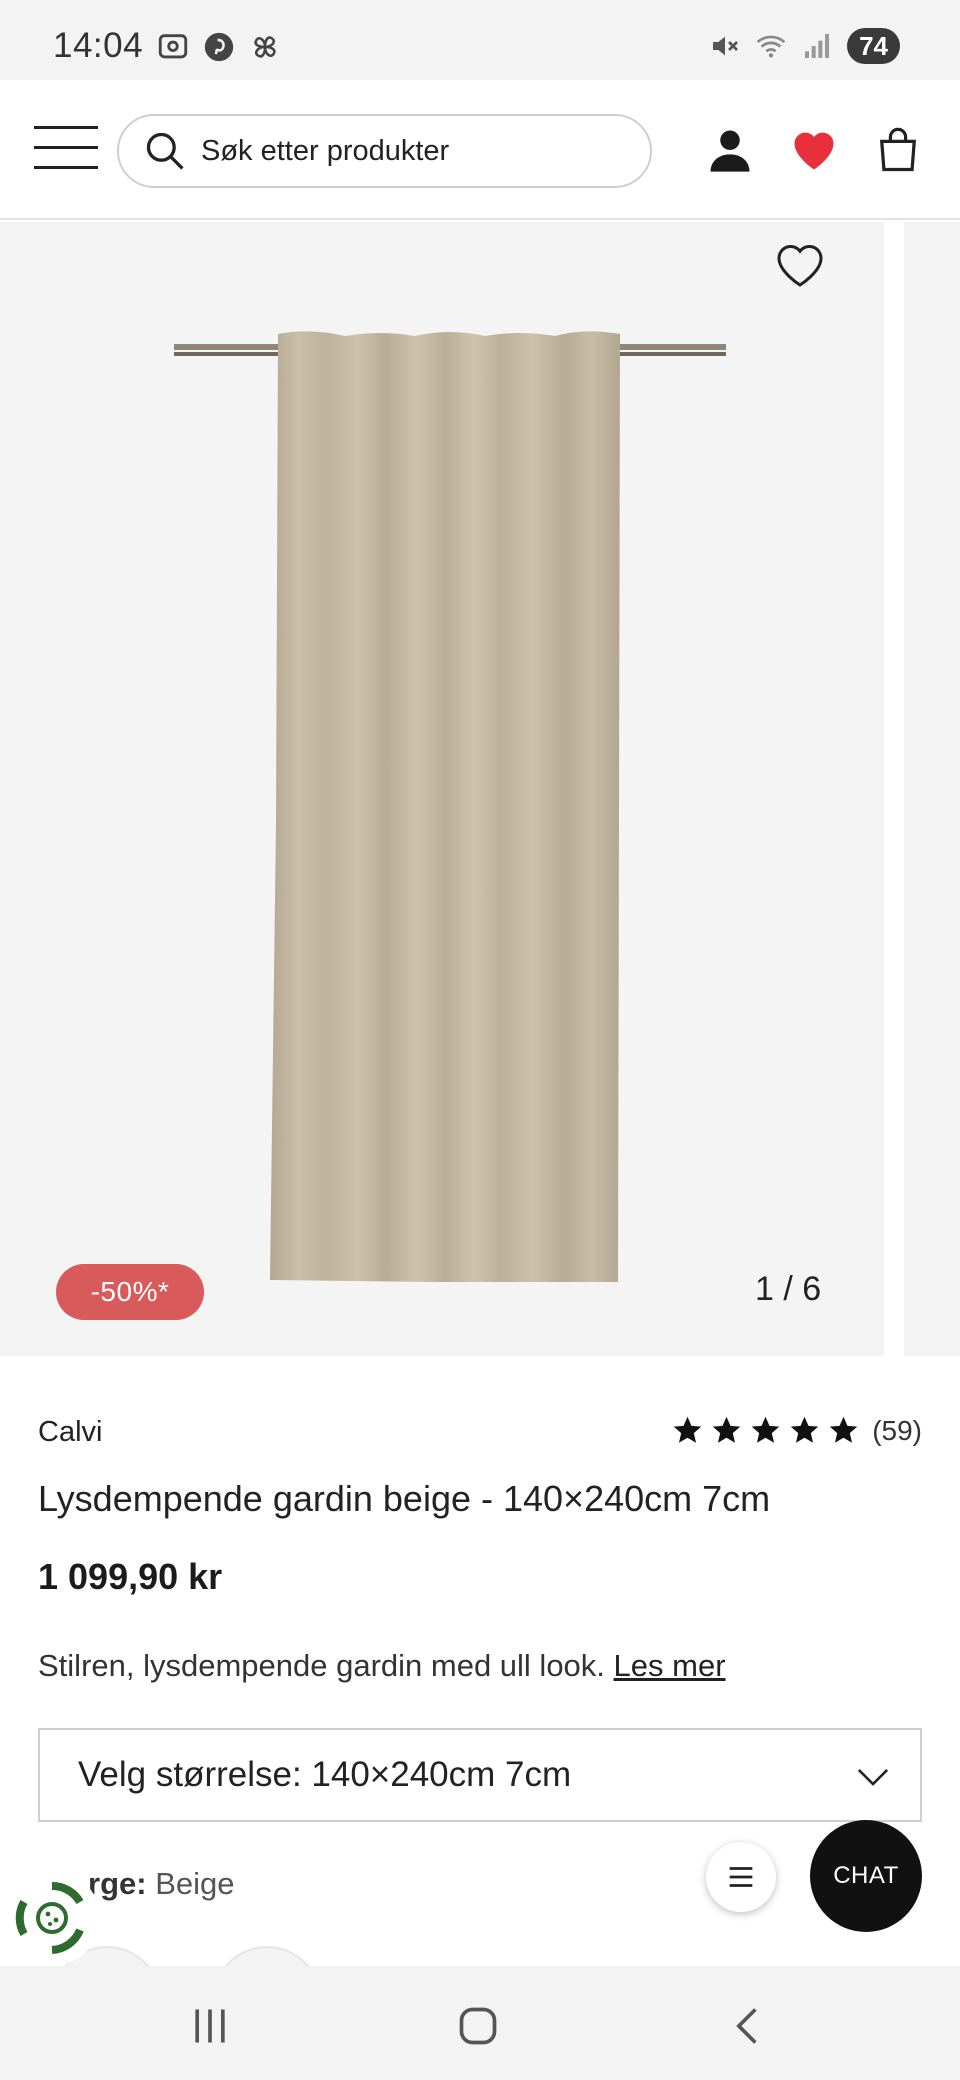 The width and height of the screenshot is (960, 2080). What do you see at coordinates (873, 46) in the screenshot?
I see `battery-indicator: 74` at bounding box center [873, 46].